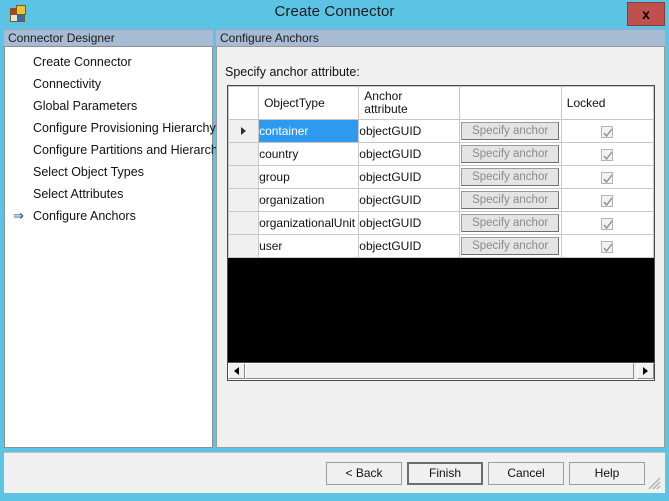  Describe the element at coordinates (82, 62) in the screenshot. I see `sidebar-item-label: Create Connector` at that location.